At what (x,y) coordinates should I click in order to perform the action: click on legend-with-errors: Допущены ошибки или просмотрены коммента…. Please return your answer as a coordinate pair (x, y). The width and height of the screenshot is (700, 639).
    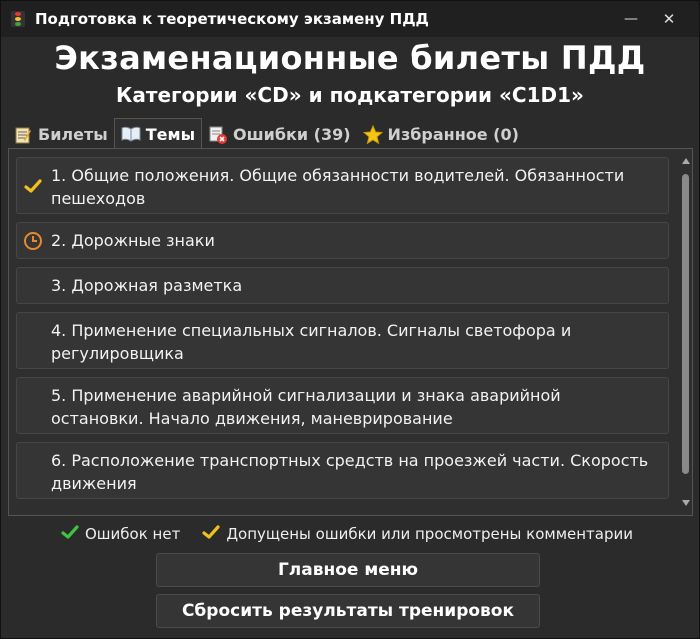
    Looking at the image, I should click on (430, 534).